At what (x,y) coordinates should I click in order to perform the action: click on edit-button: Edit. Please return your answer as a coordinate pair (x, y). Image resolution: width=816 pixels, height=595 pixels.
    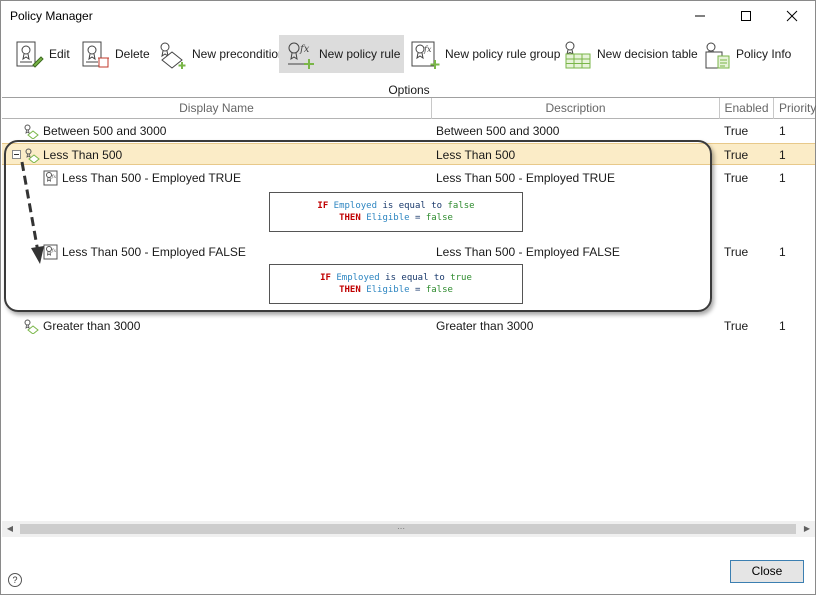
    Looking at the image, I should click on (41, 54).